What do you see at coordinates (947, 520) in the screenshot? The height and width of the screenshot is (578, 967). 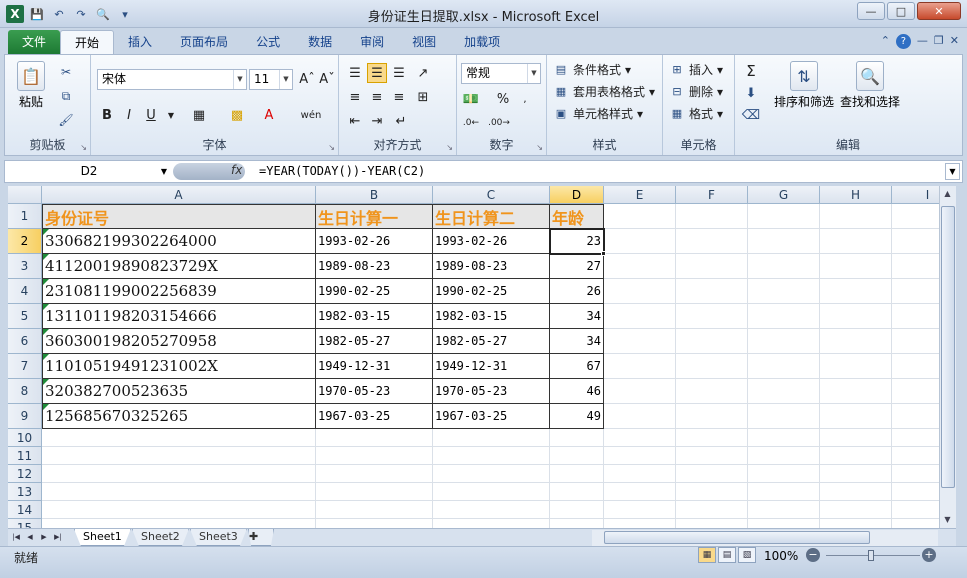 I see `scroll-down-icon: ▼` at bounding box center [947, 520].